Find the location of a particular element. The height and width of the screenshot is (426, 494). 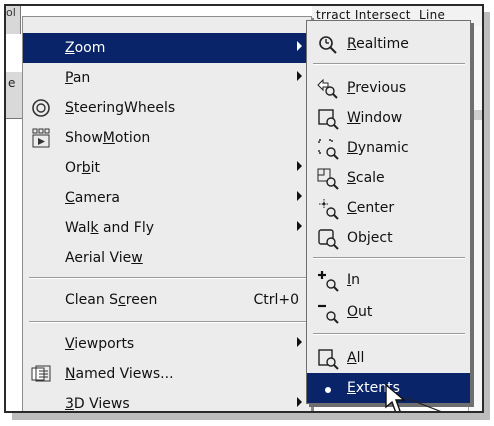

submenu-item-object: Object is located at coordinates (388, 238).